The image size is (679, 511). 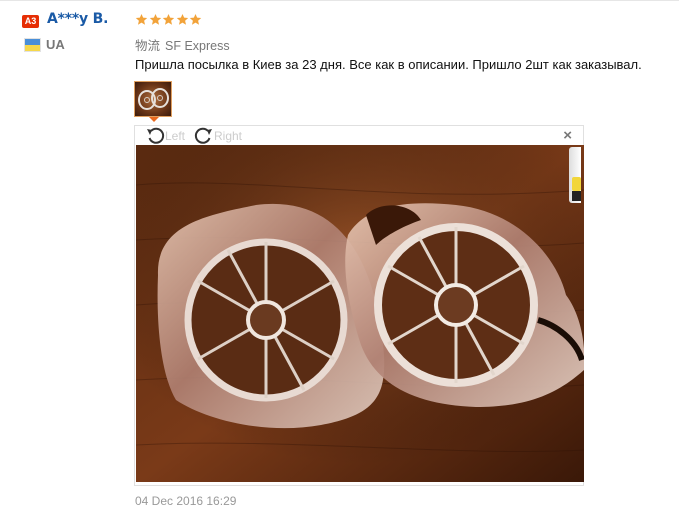 I want to click on top-divider, so click(x=339, y=0).